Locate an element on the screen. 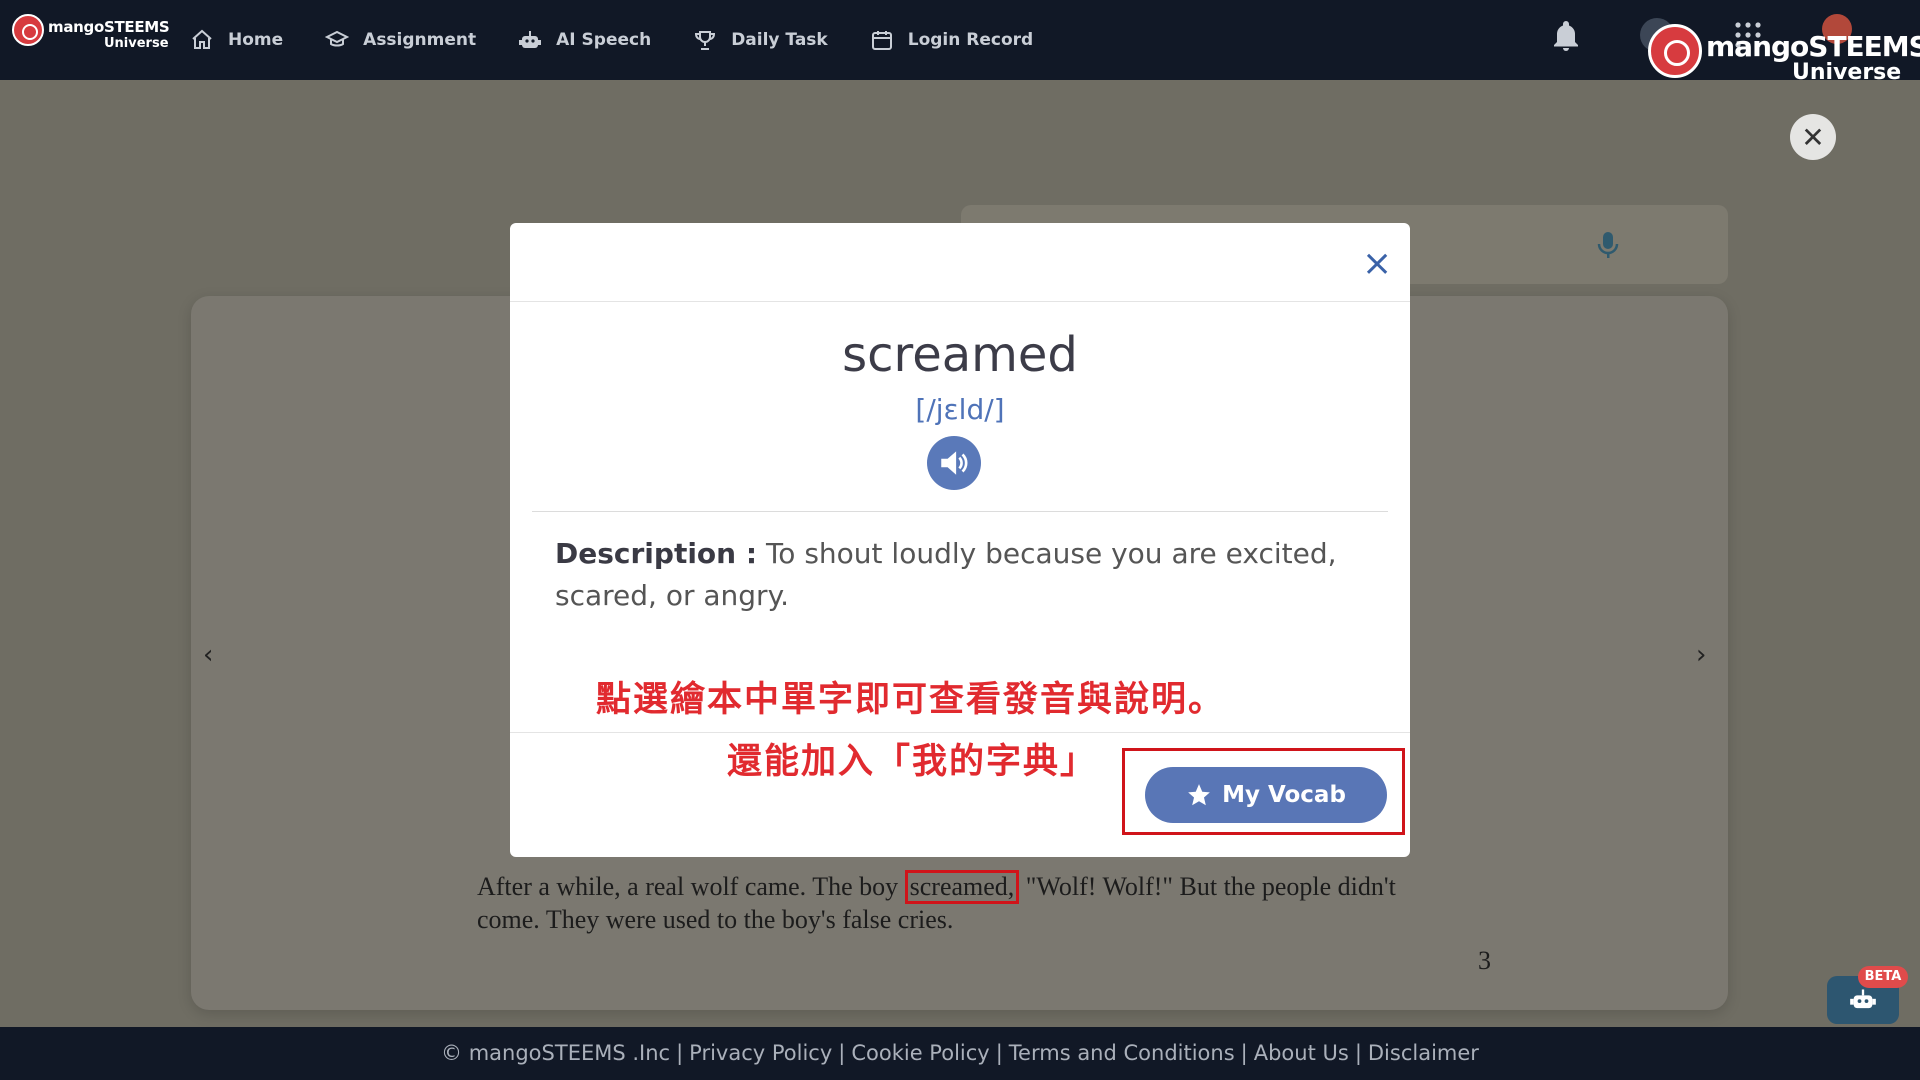 The image size is (1920, 1080). speaker-icon is located at coordinates (954, 463).